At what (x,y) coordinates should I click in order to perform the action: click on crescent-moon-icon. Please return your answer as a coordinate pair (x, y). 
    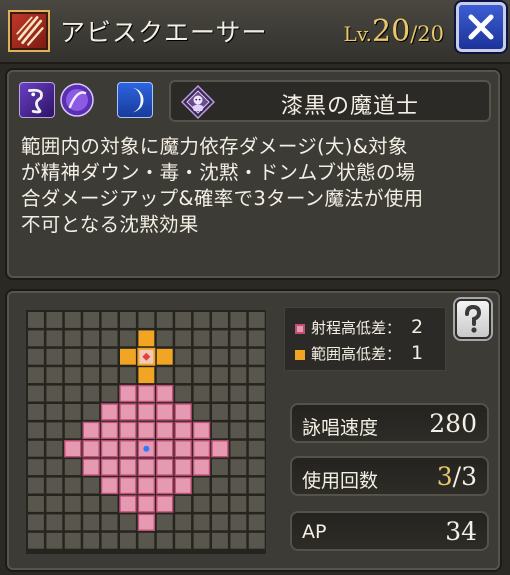
    Looking at the image, I should click on (135, 100).